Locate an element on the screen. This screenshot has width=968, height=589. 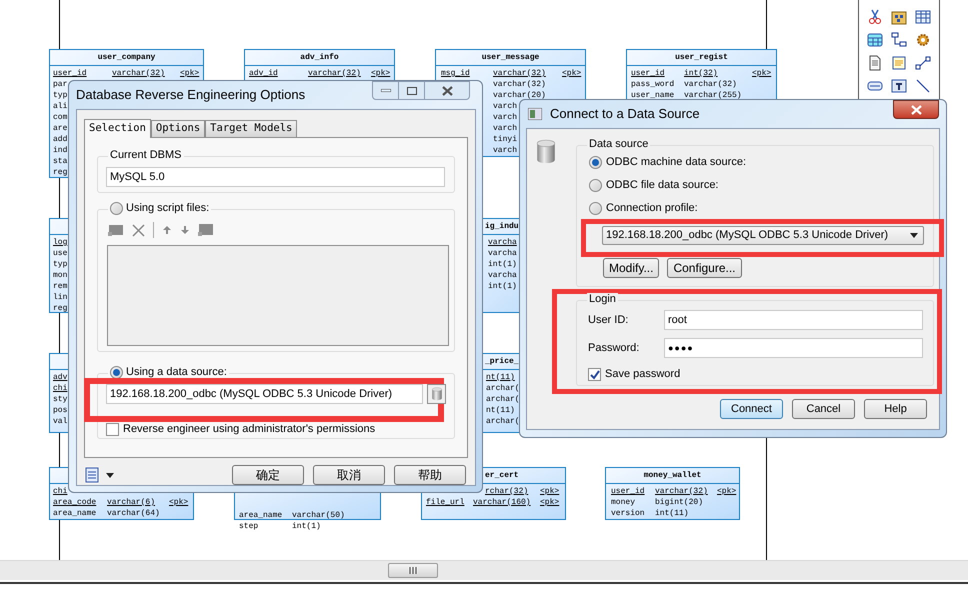
radio-label: ODBC file data source: is located at coordinates (662, 185).